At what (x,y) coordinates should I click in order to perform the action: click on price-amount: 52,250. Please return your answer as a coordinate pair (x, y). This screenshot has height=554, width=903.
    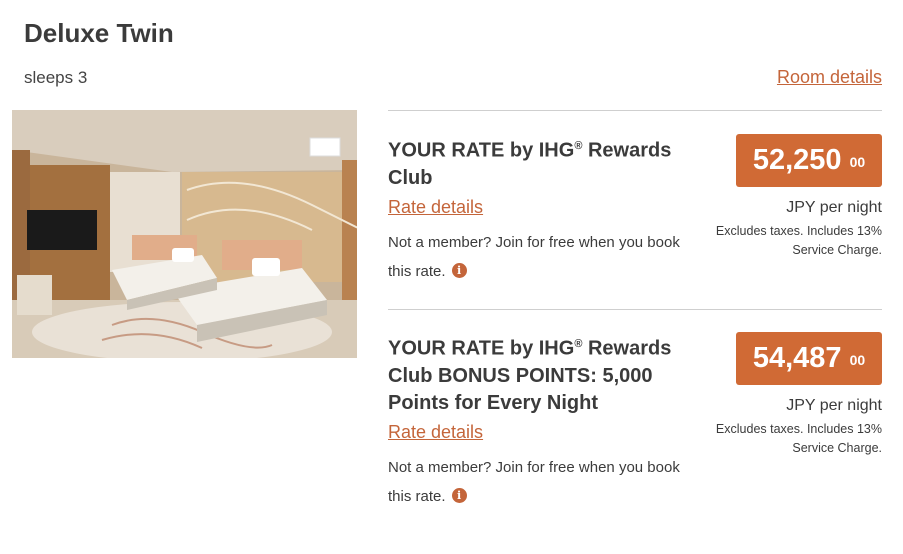
    Looking at the image, I should click on (797, 160).